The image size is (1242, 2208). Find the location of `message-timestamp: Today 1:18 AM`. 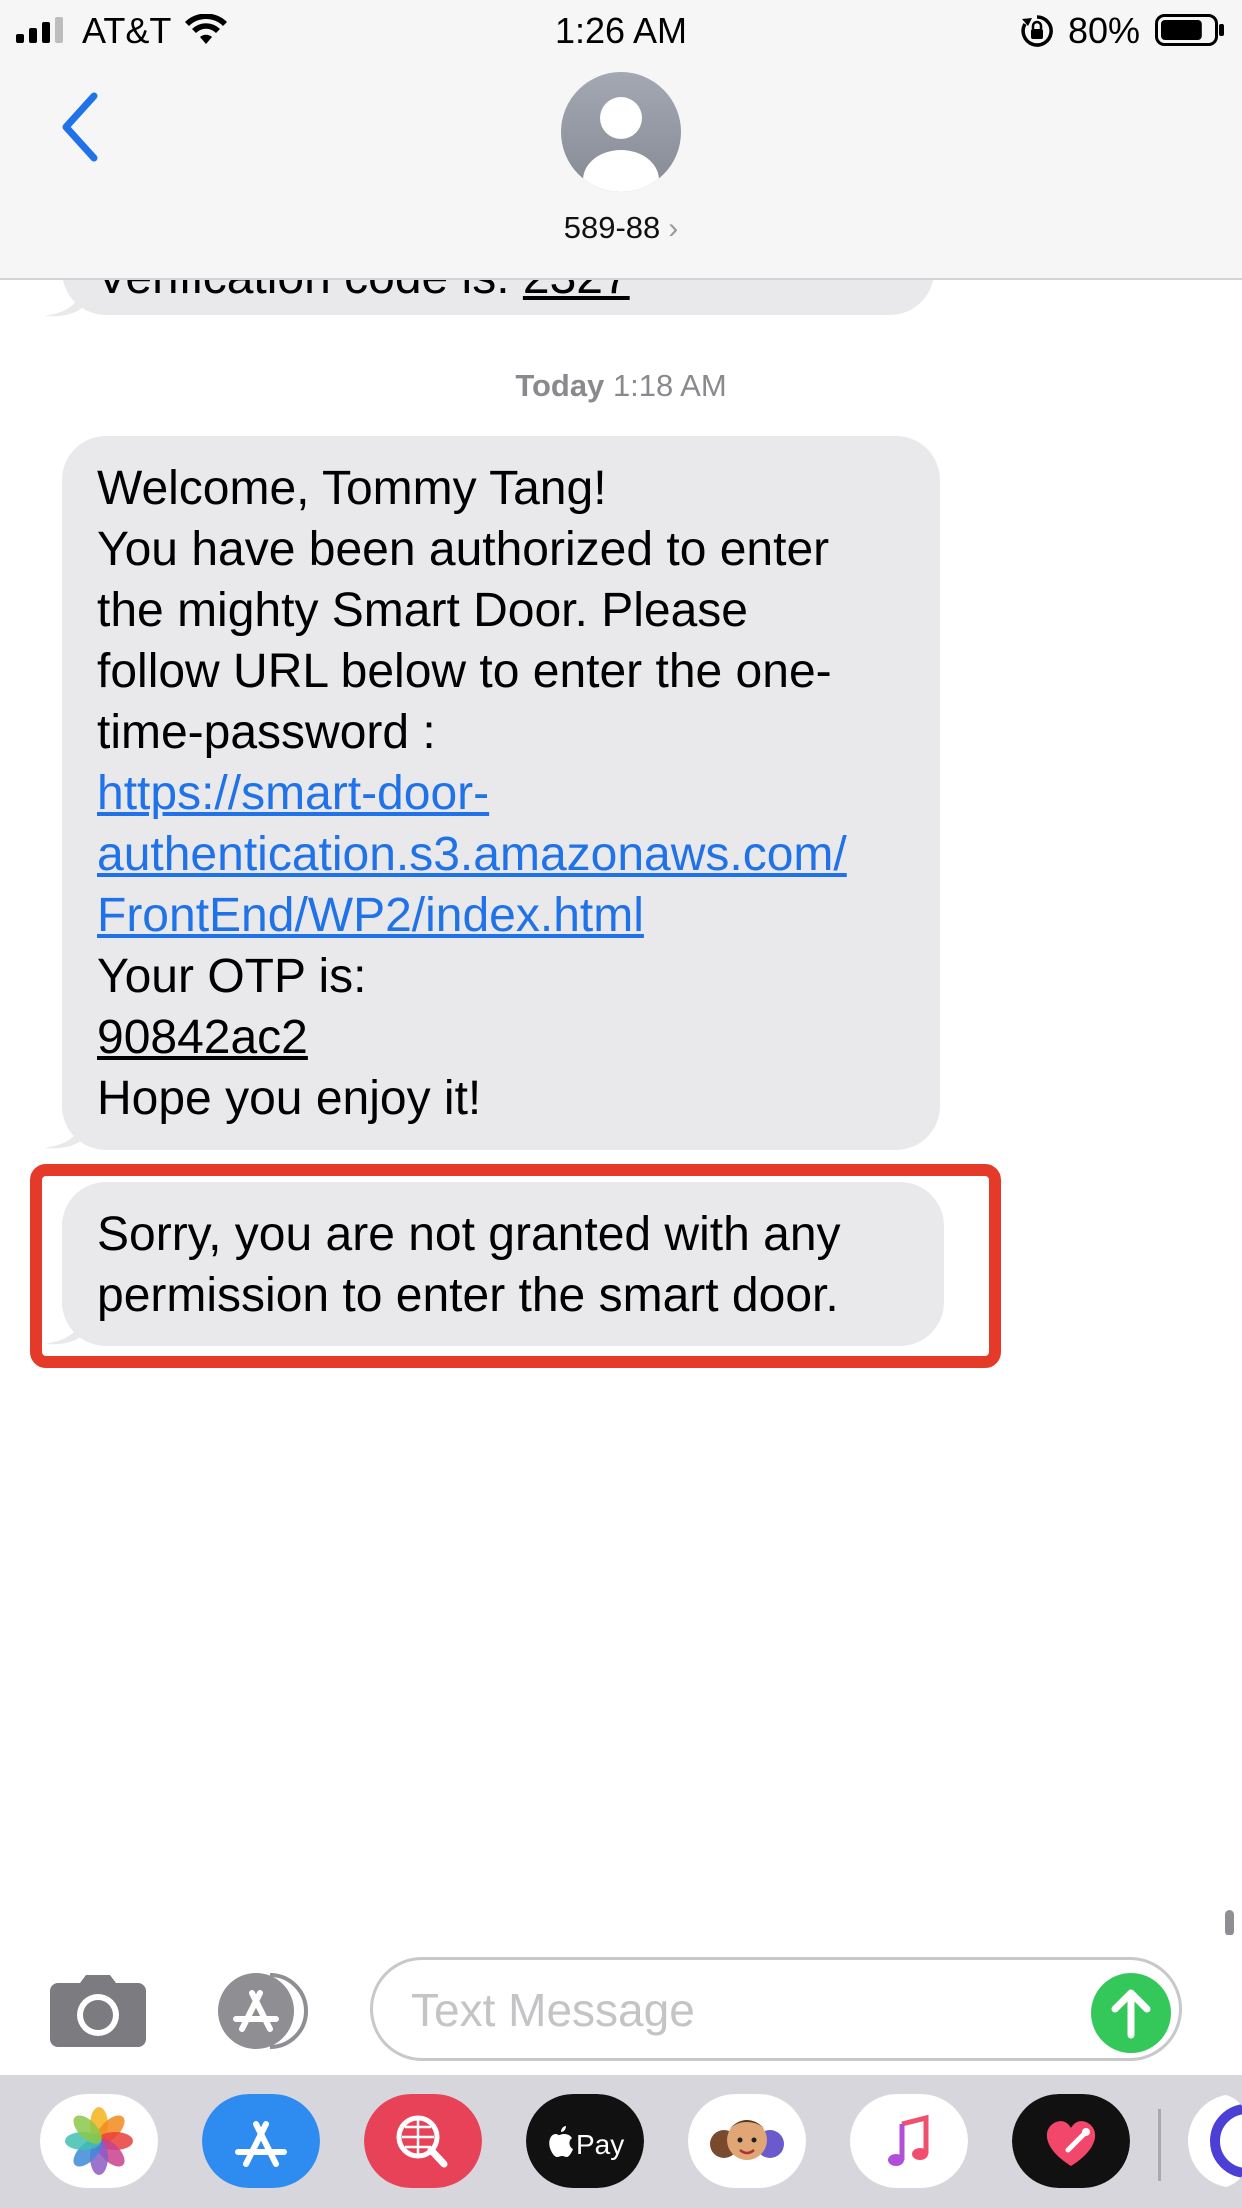

message-timestamp: Today 1:18 AM is located at coordinates (621, 386).